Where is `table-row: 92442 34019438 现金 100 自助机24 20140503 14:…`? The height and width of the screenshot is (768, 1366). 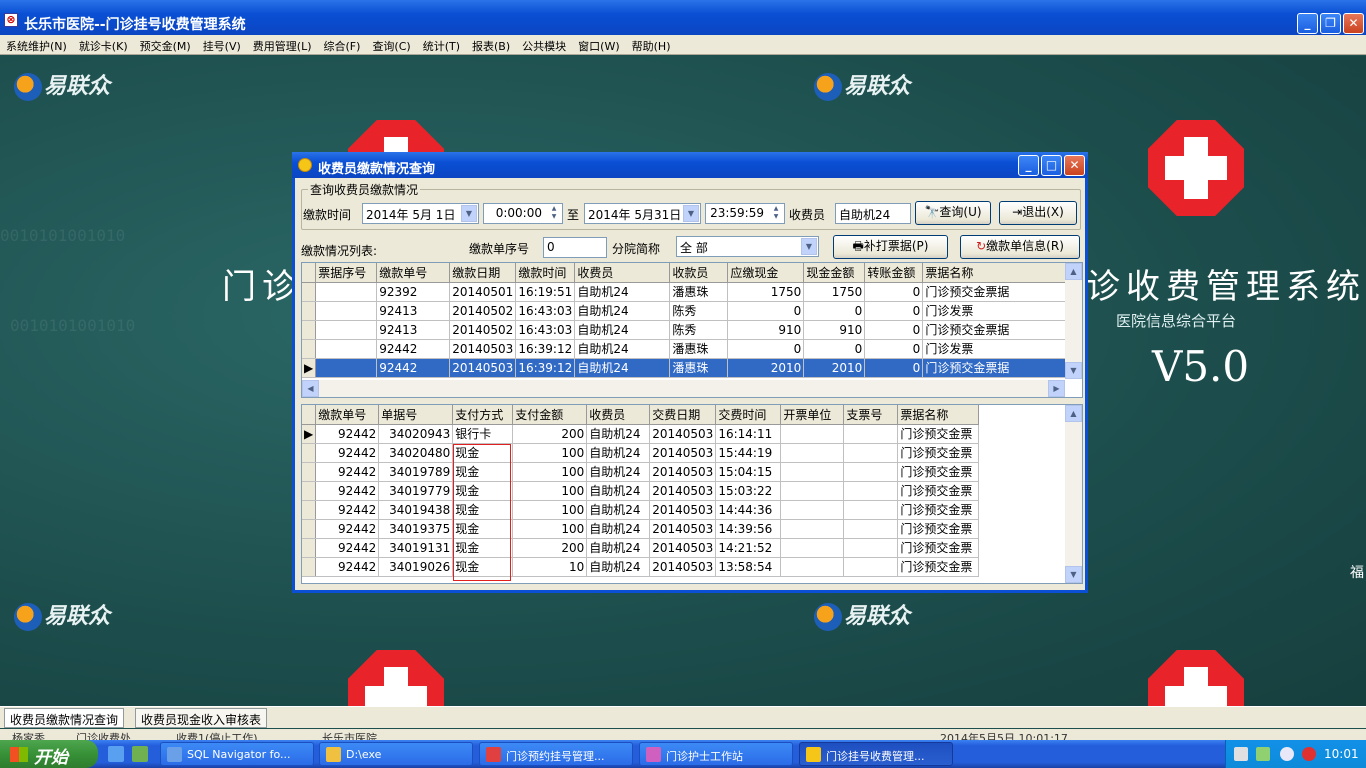 table-row: 92442 34019438 现金 100 自助机24 20140503 14:… is located at coordinates (641, 510).